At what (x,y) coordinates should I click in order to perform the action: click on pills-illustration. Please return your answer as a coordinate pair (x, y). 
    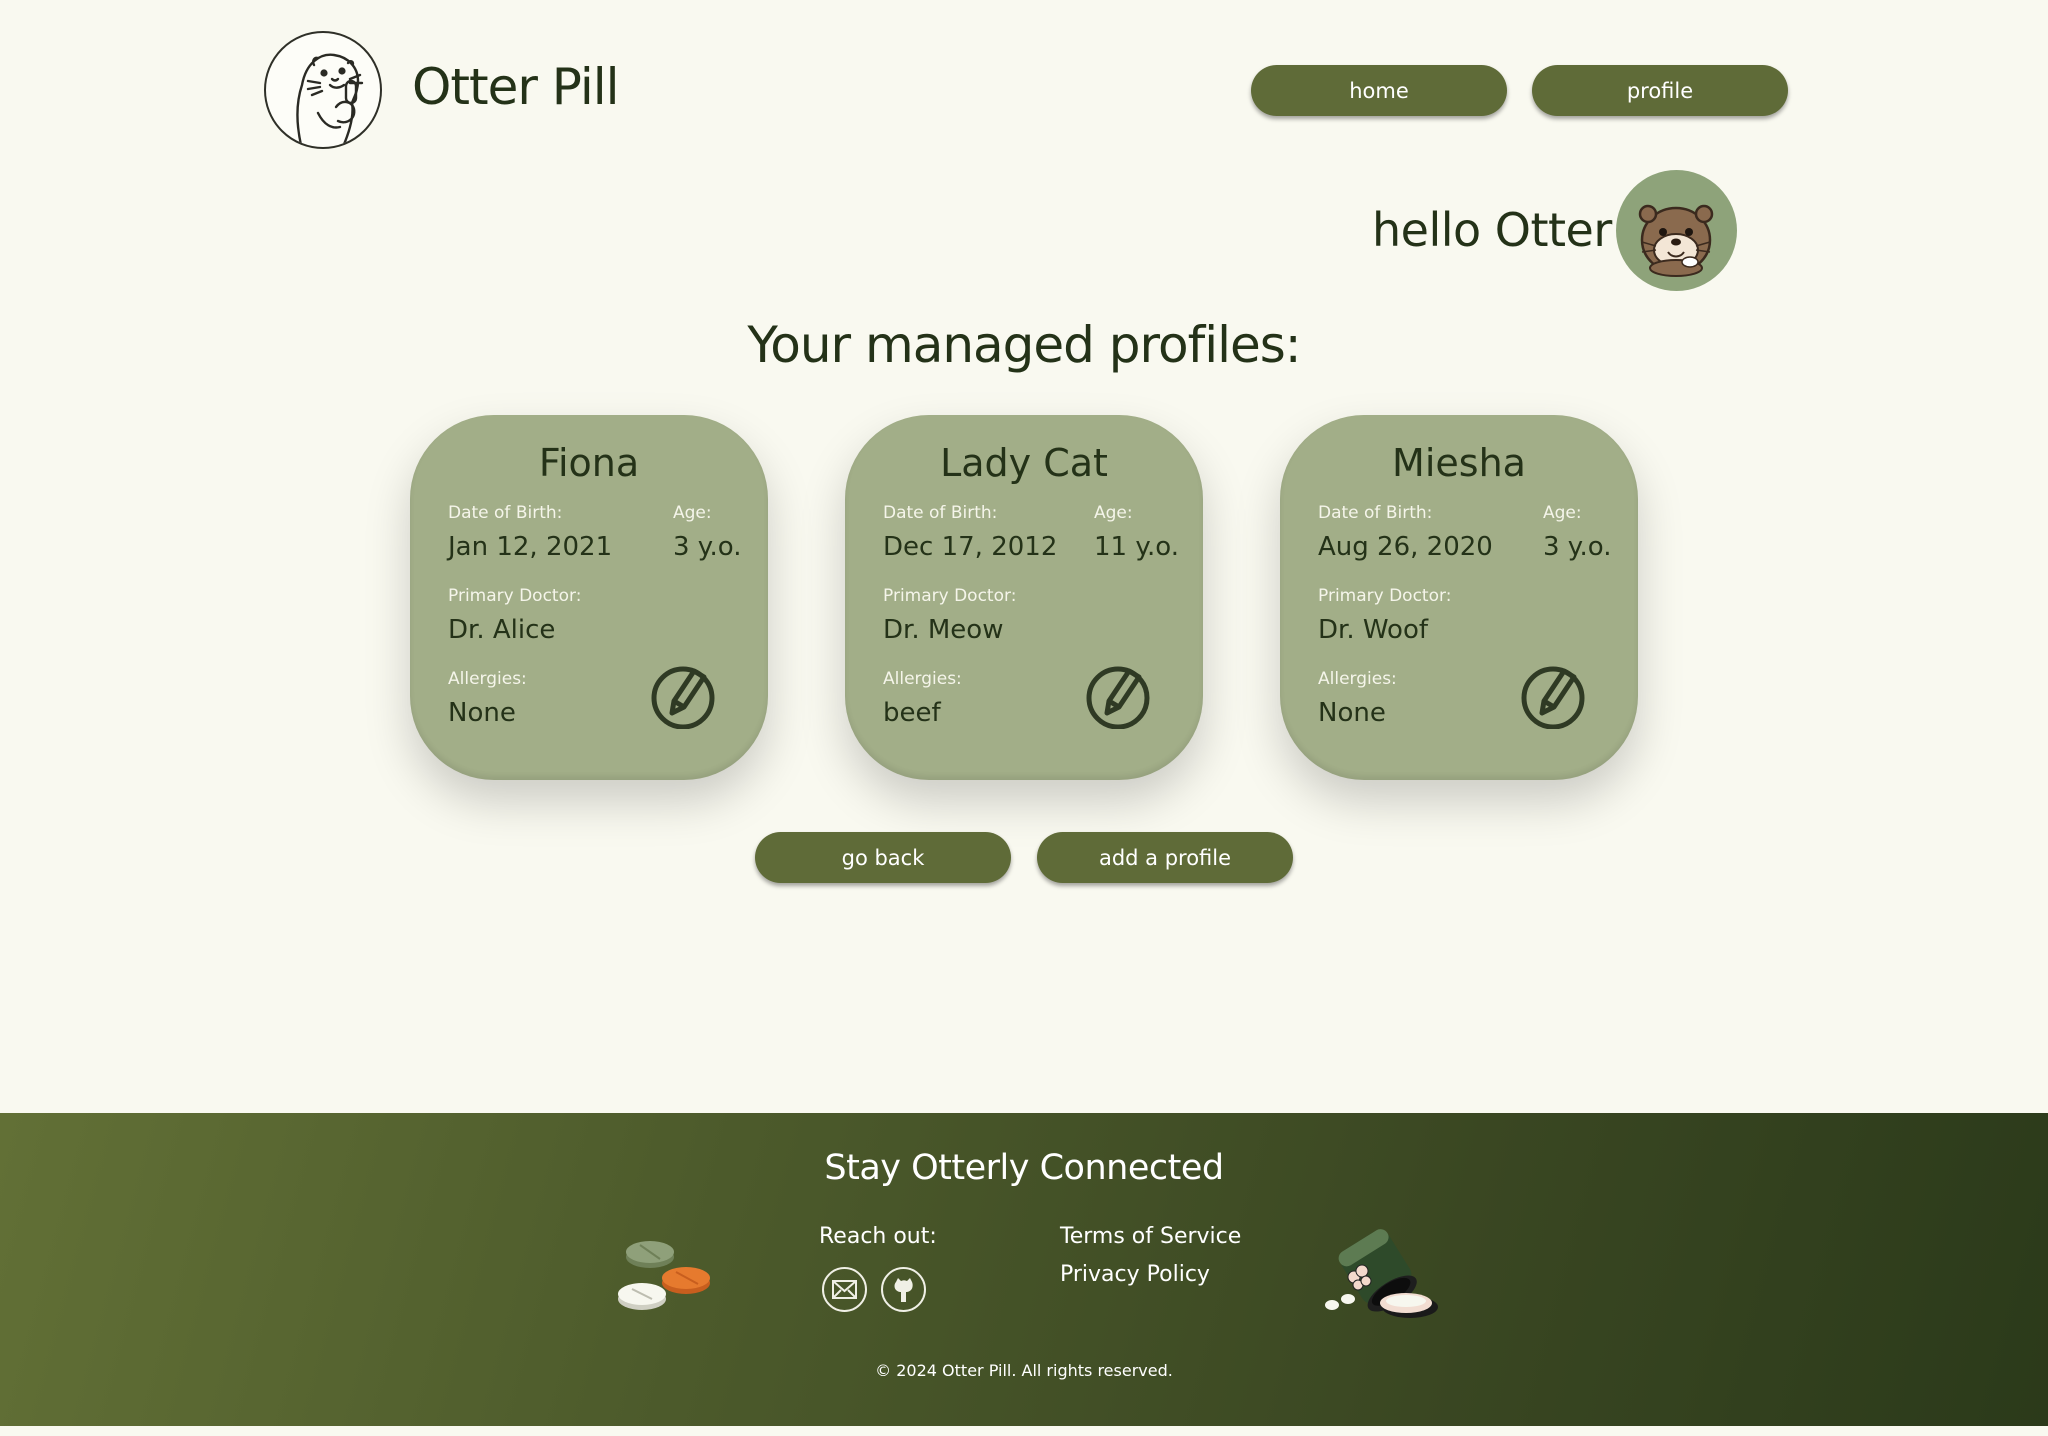
    Looking at the image, I should click on (664, 1276).